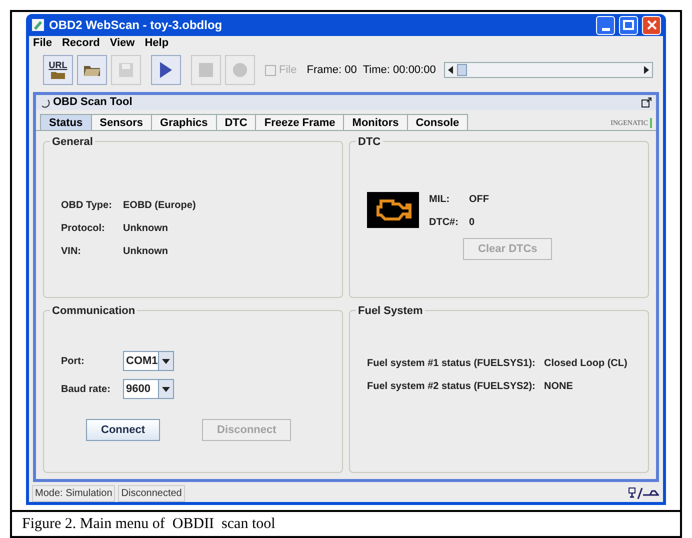 This screenshot has height=538, width=692. I want to click on open-button, so click(92, 70).